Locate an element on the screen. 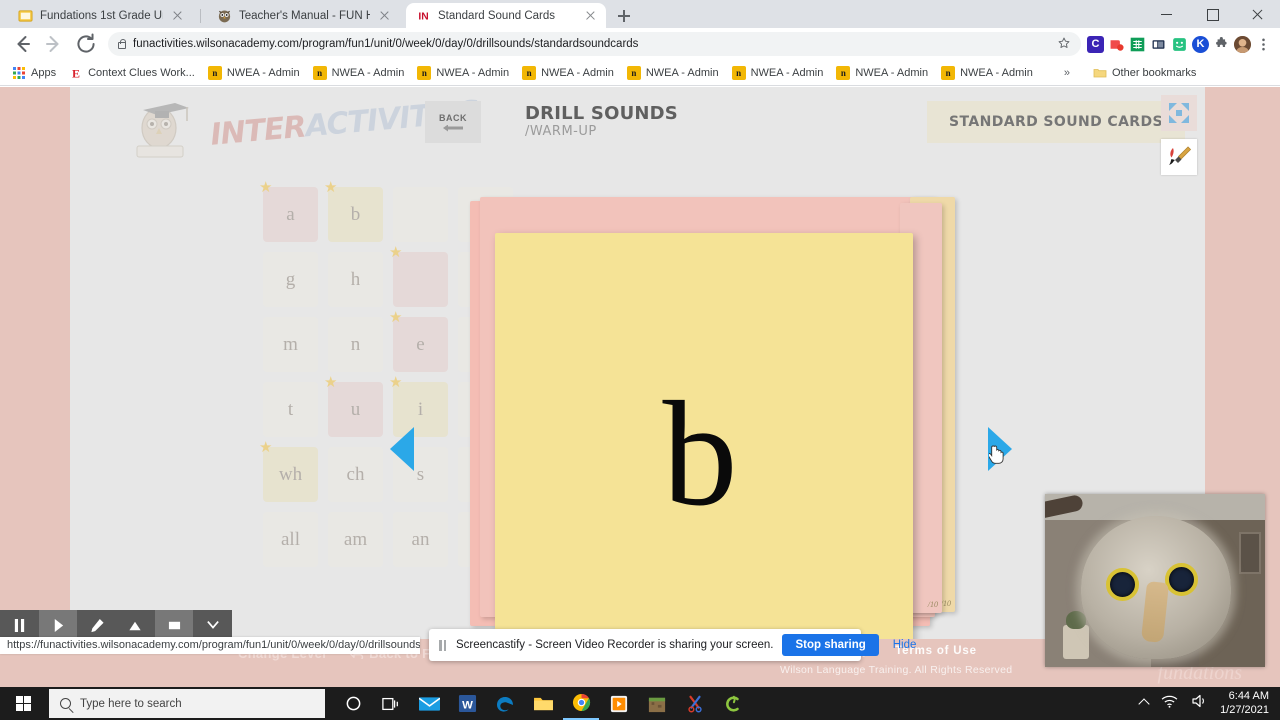  crop-button is located at coordinates (174, 625).